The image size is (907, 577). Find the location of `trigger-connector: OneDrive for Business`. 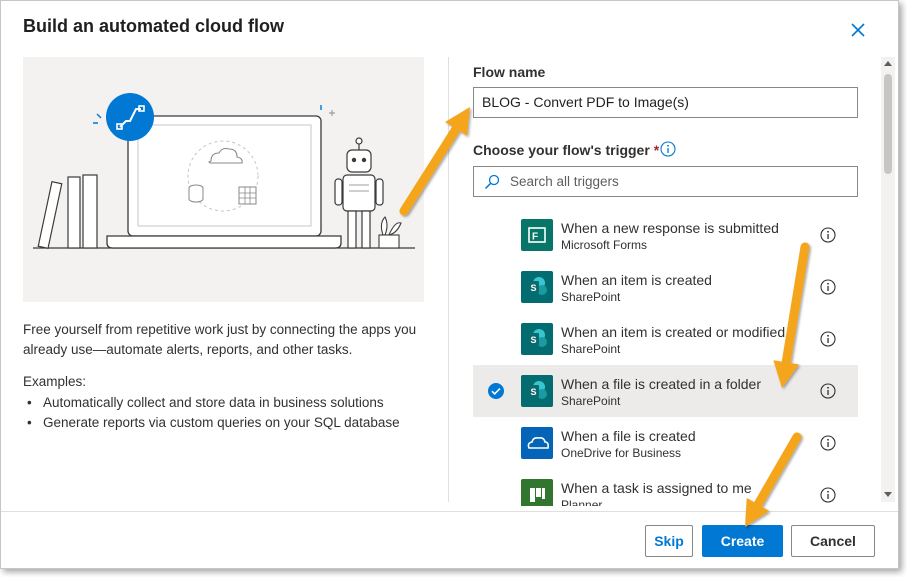

trigger-connector: OneDrive for Business is located at coordinates (621, 453).